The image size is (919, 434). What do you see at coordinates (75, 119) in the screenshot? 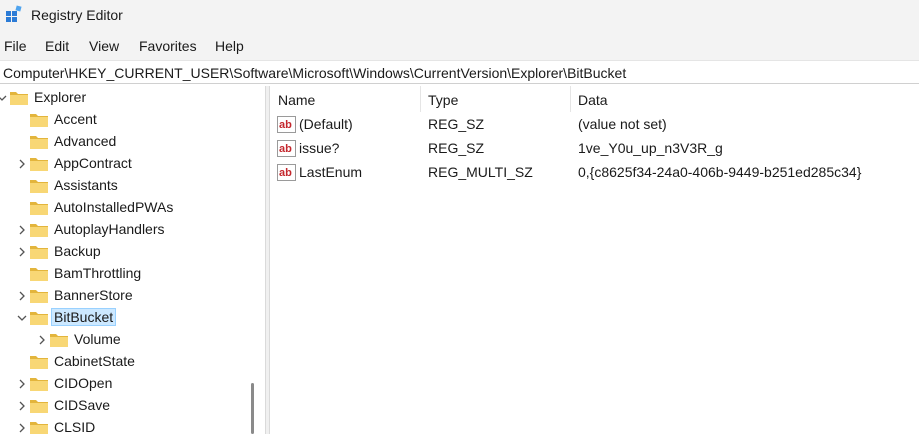
I see `tree-item-label: Accent` at bounding box center [75, 119].